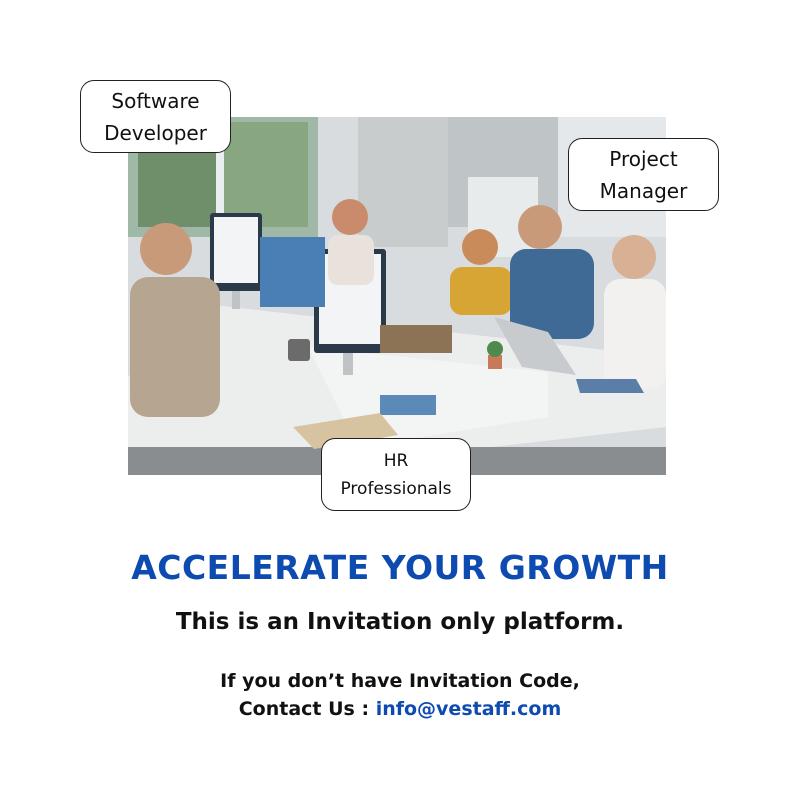 This screenshot has height=800, width=800. Describe the element at coordinates (643, 158) in the screenshot. I see `project-manager-line-1: Project` at that location.